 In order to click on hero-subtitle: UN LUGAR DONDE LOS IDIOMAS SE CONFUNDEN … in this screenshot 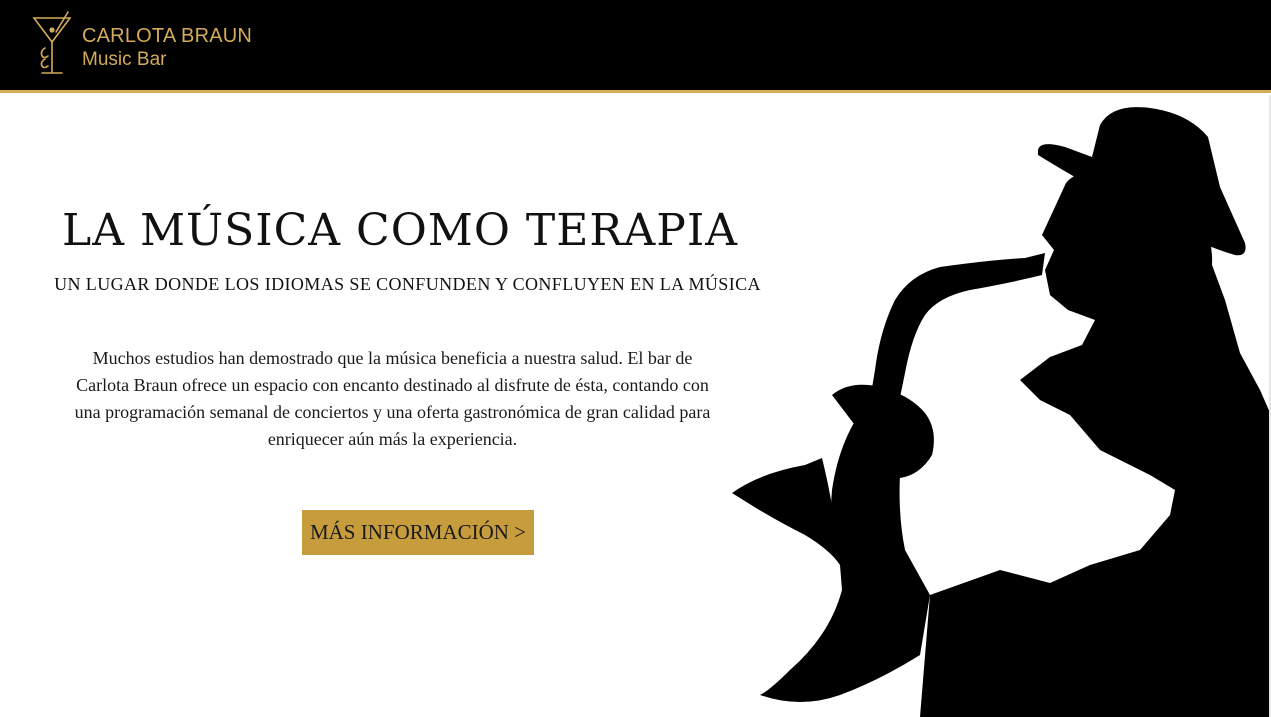, I will do `click(407, 284)`.